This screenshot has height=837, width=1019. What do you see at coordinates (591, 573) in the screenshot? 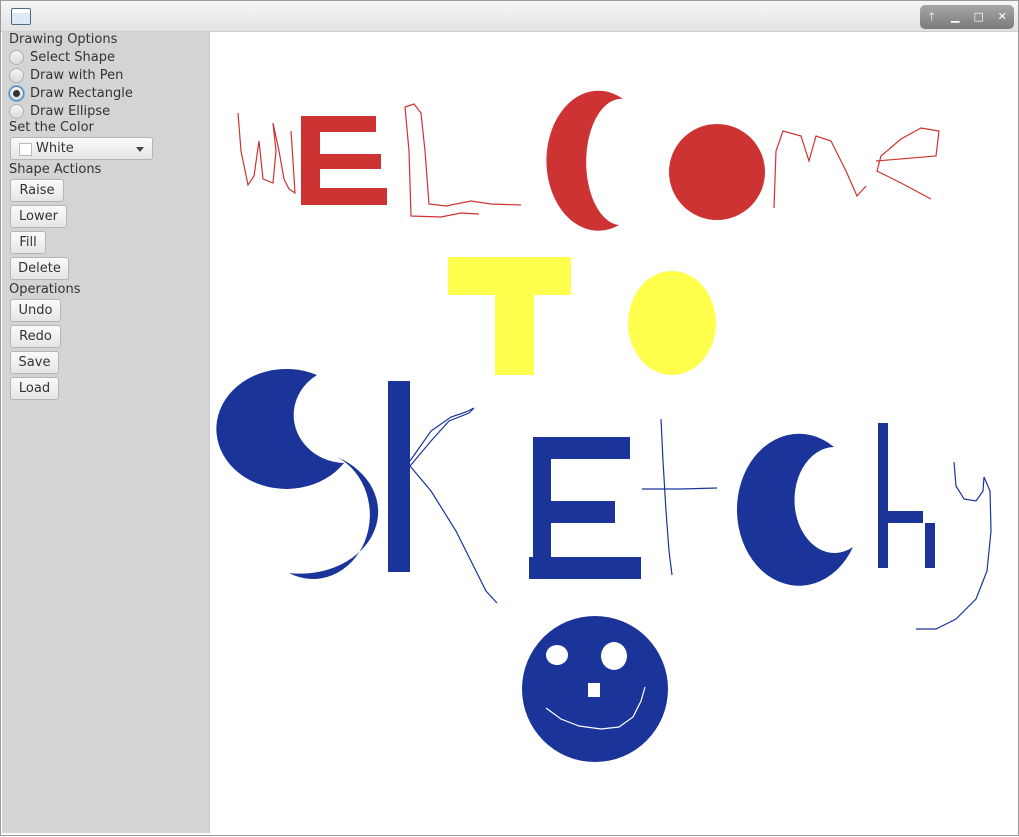
I see `rect-e2-bottom-front` at bounding box center [591, 573].